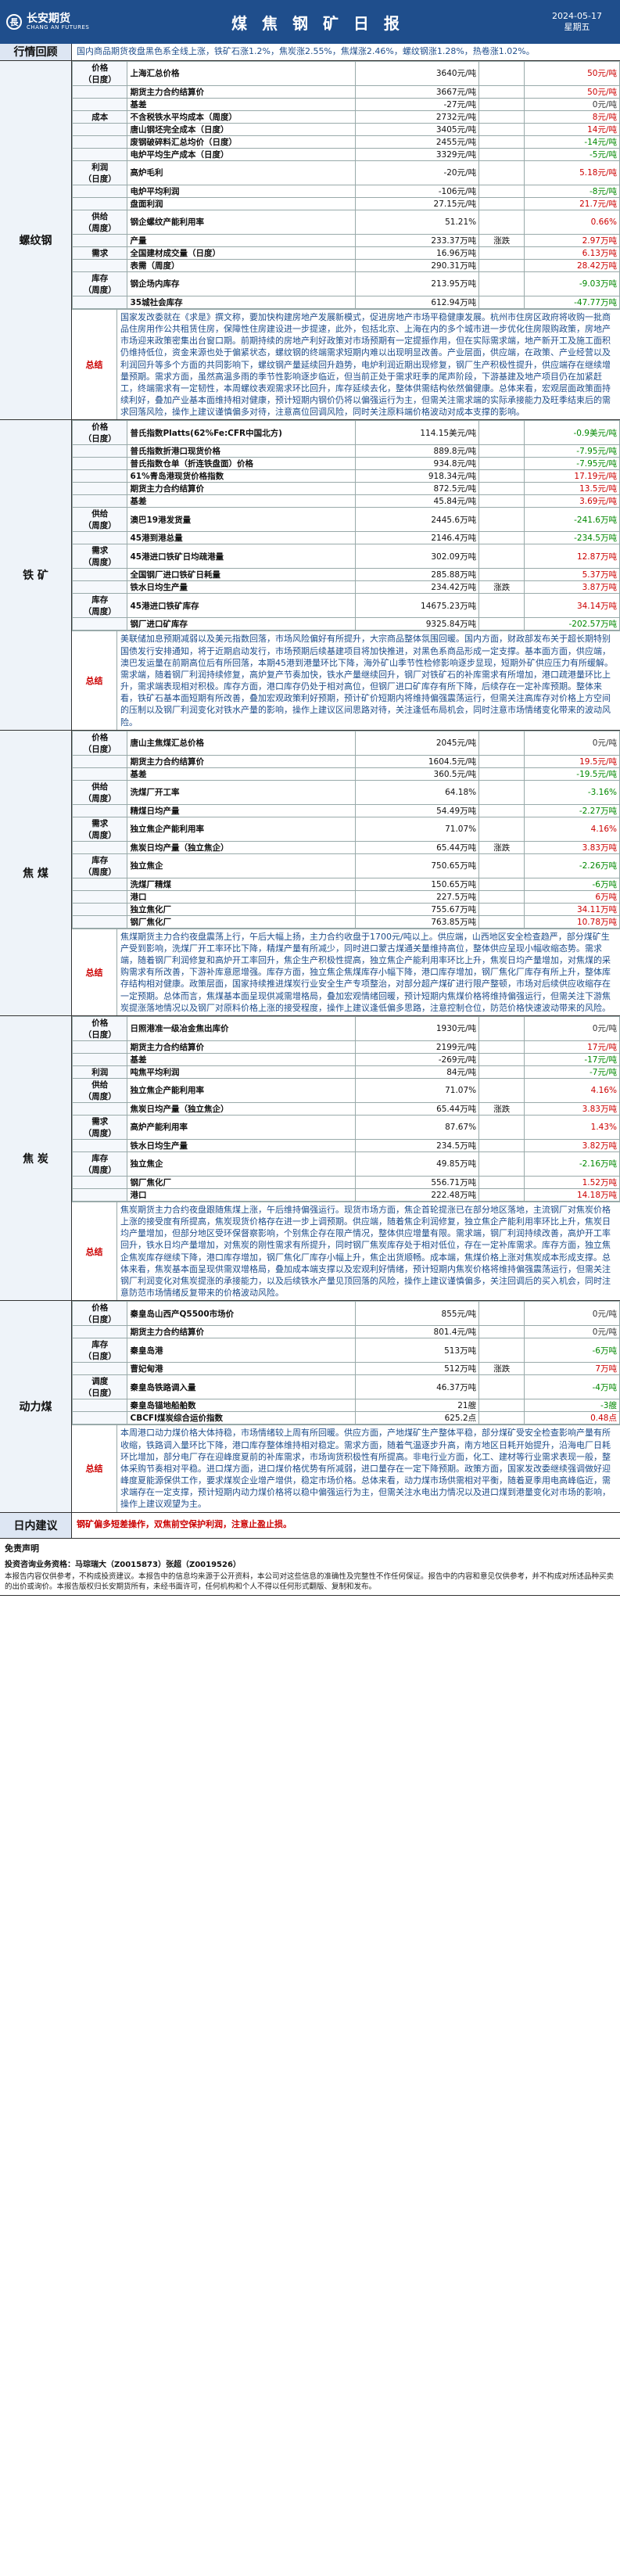  Describe the element at coordinates (345, 1314) in the screenshot. I see `table-row: 价格 （日度） 秦皇岛山西产Q5500市场价 855元/吨 0元/吨` at that location.